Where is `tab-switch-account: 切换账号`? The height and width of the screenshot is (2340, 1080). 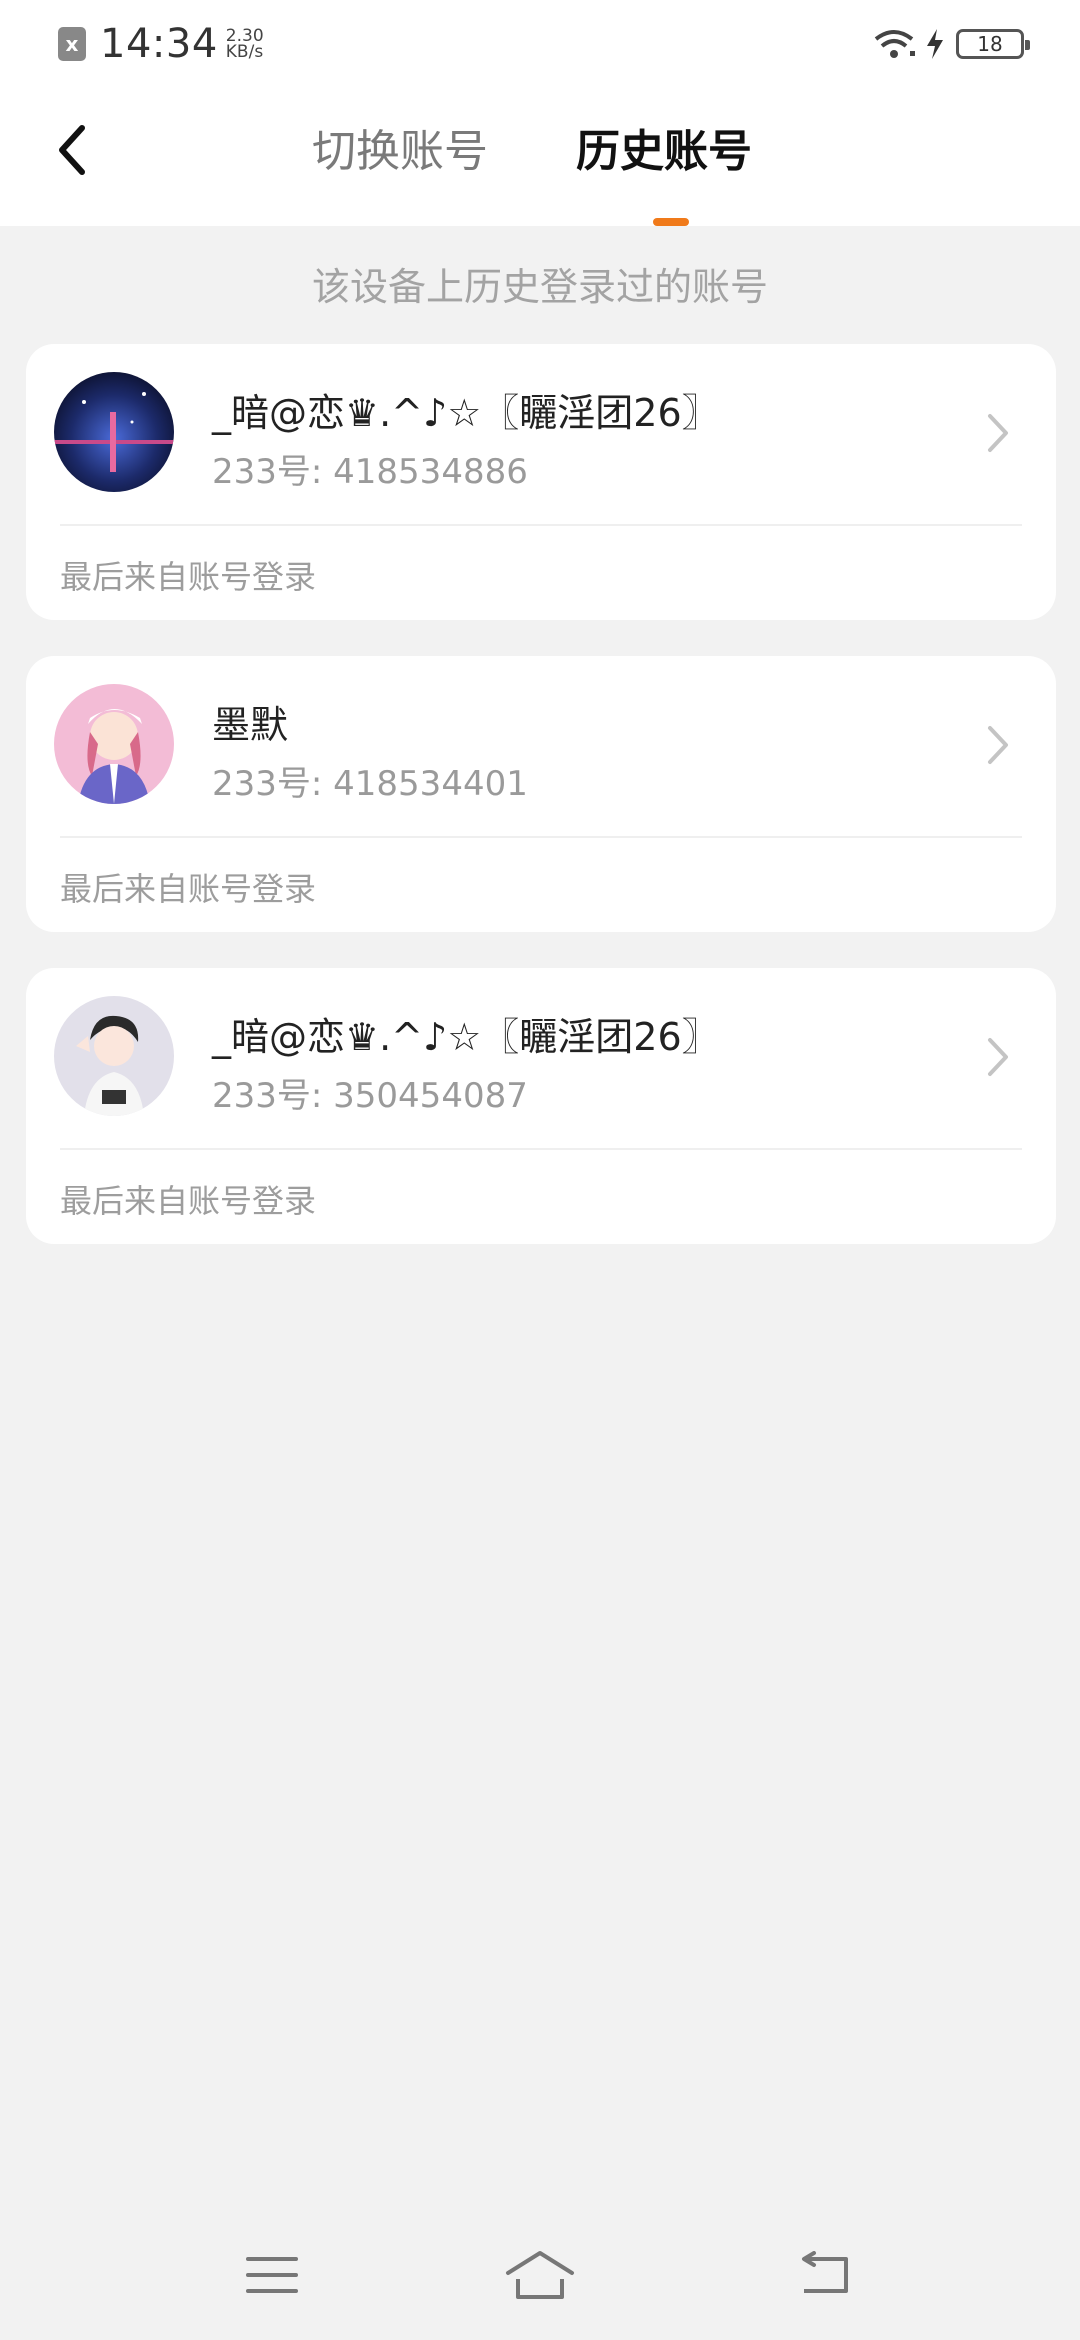
tab-switch-account: 切换账号 is located at coordinates (400, 152).